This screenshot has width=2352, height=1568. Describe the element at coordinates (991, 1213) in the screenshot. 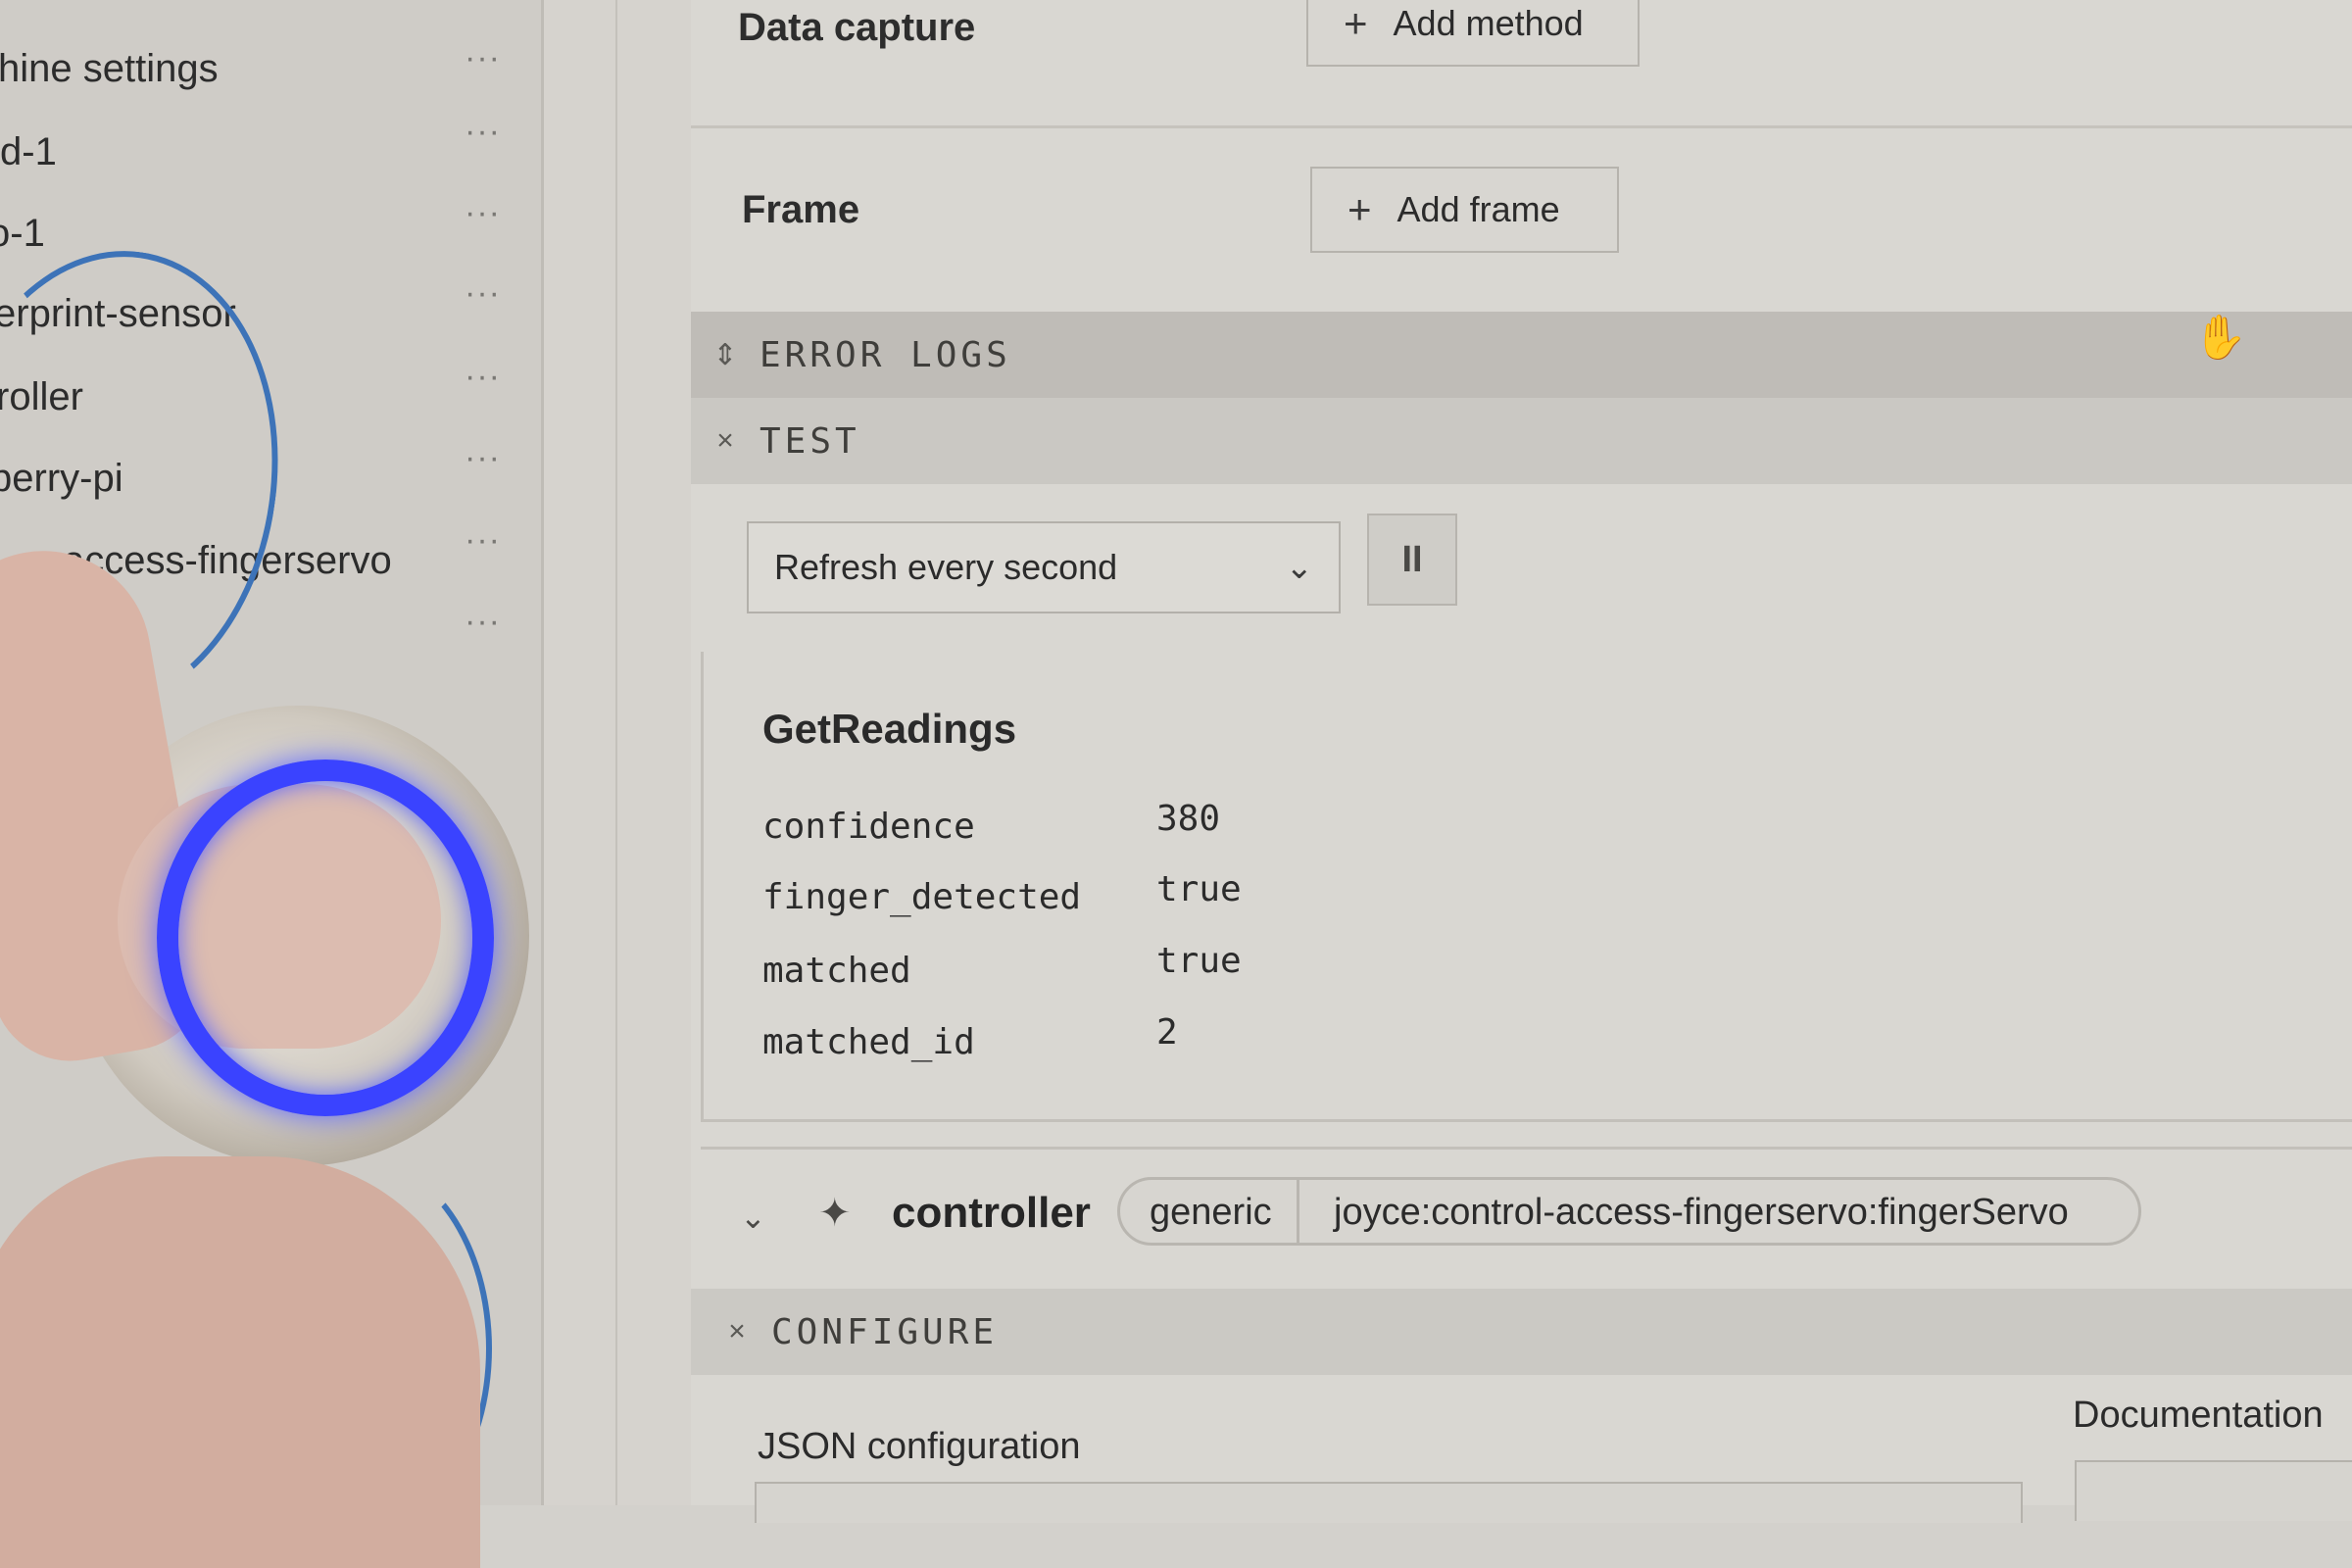

I see `component-name: controller` at that location.